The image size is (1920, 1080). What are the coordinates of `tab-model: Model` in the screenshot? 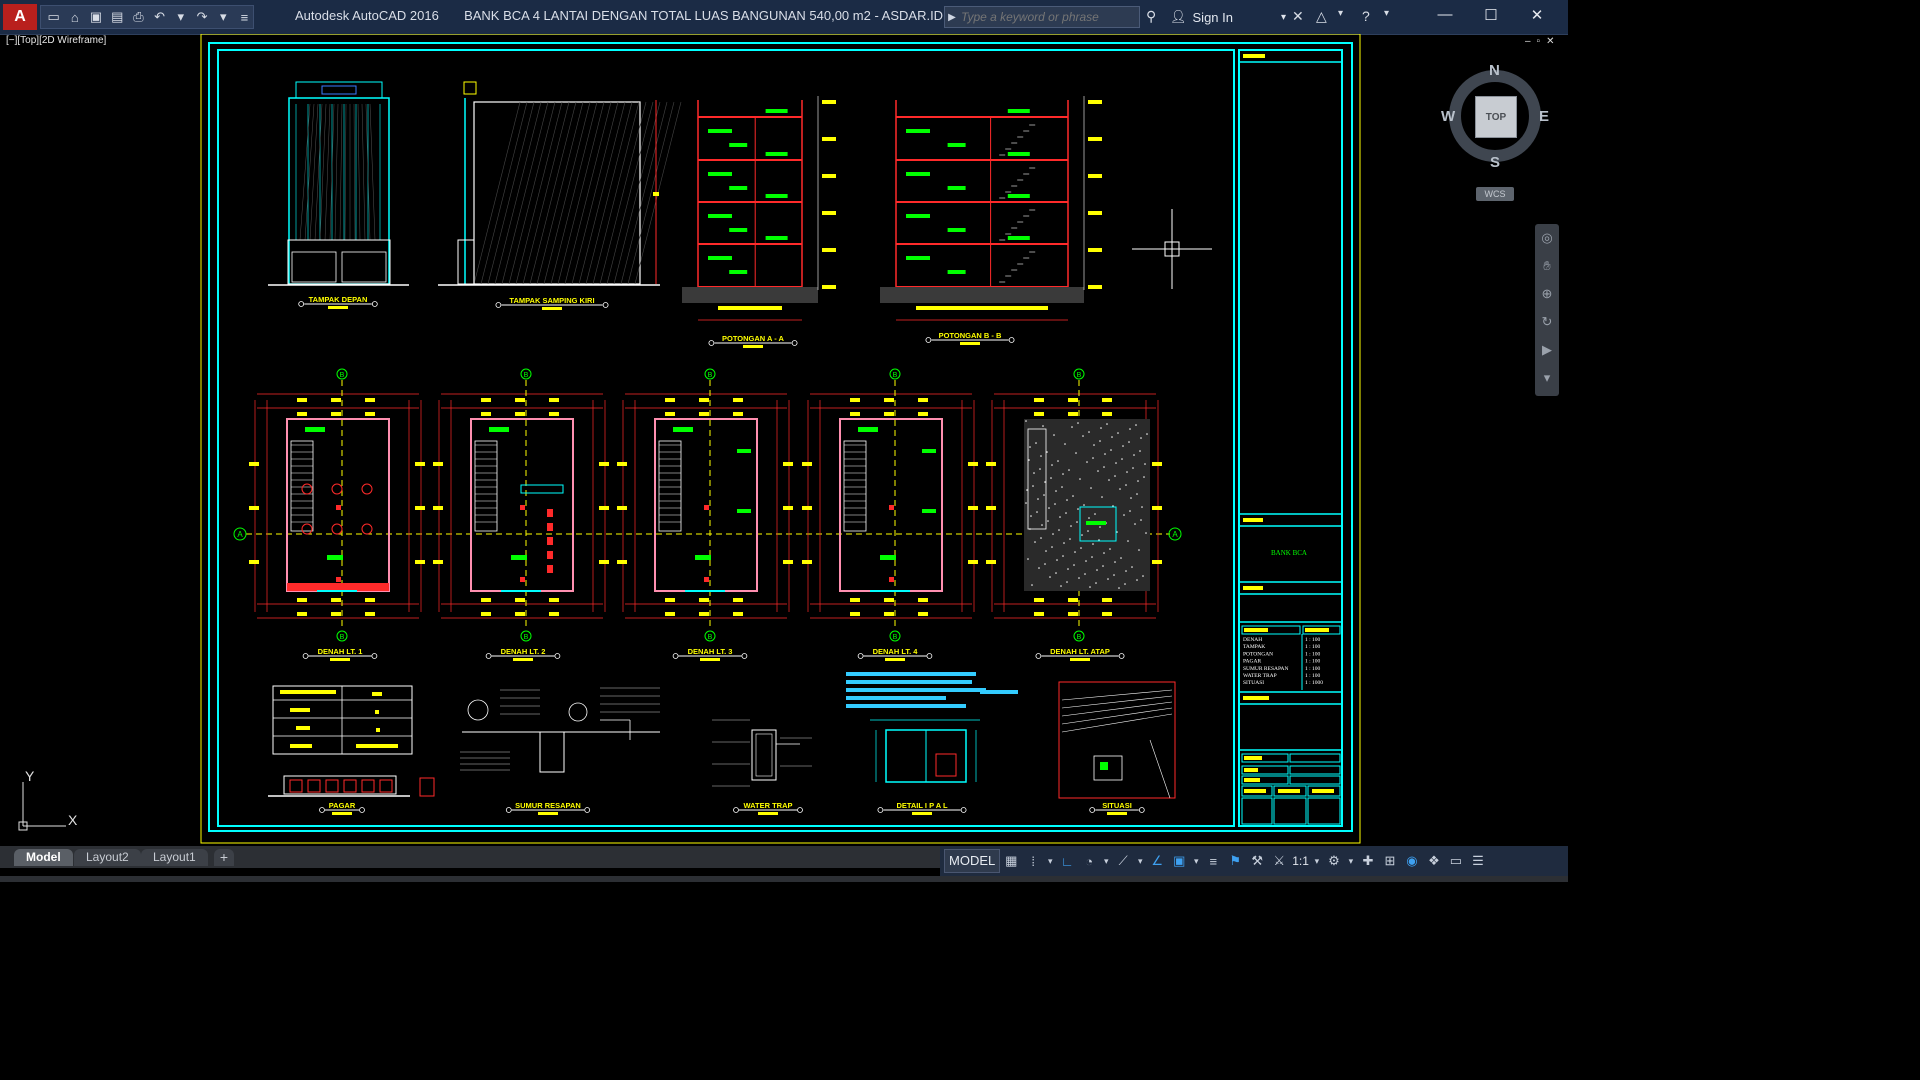 It's located at (43, 857).